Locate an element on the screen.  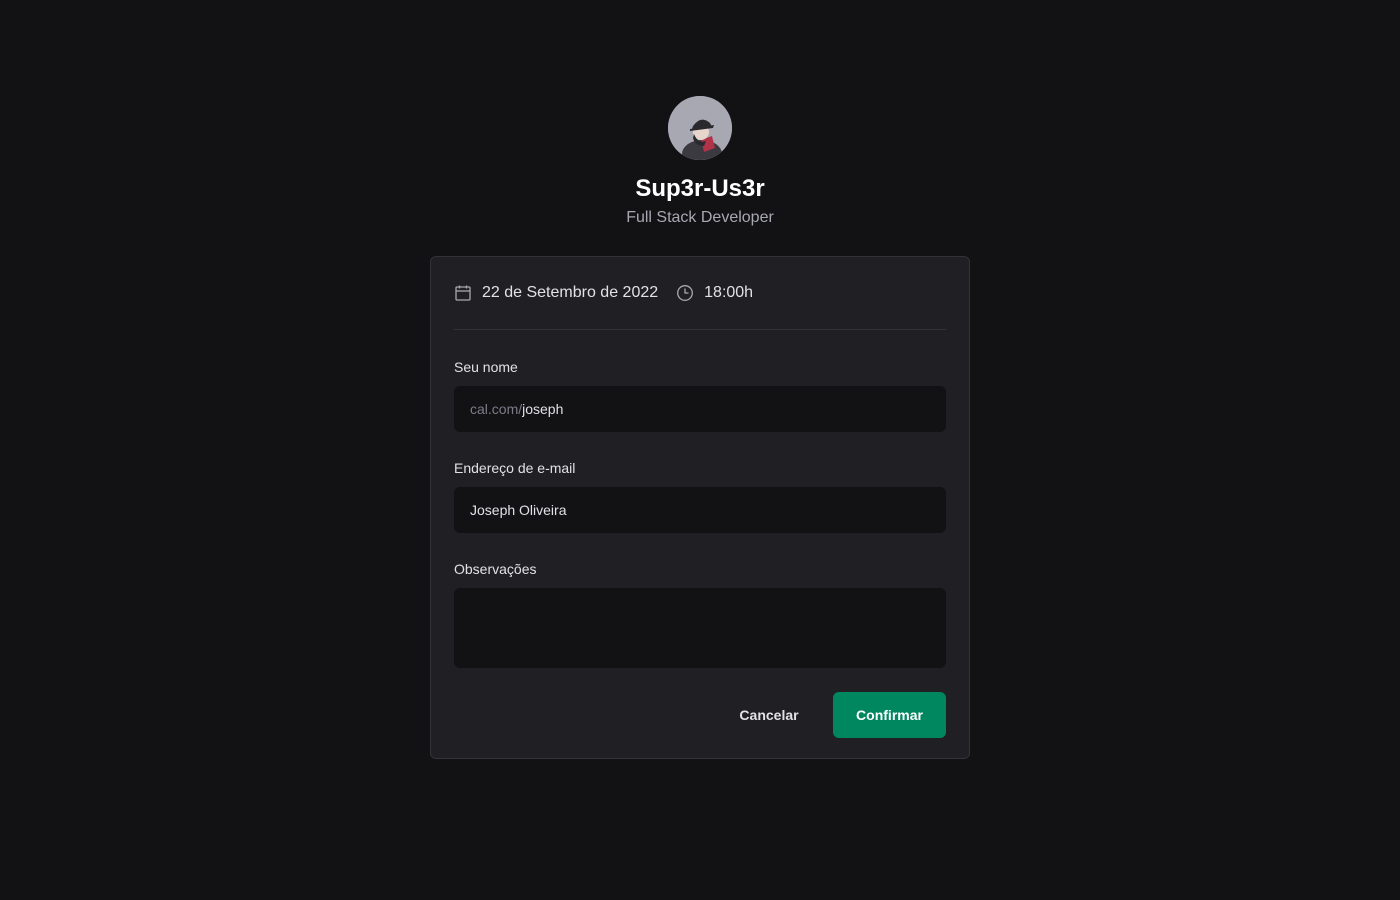
schedule-time: 18:00h is located at coordinates (714, 293).